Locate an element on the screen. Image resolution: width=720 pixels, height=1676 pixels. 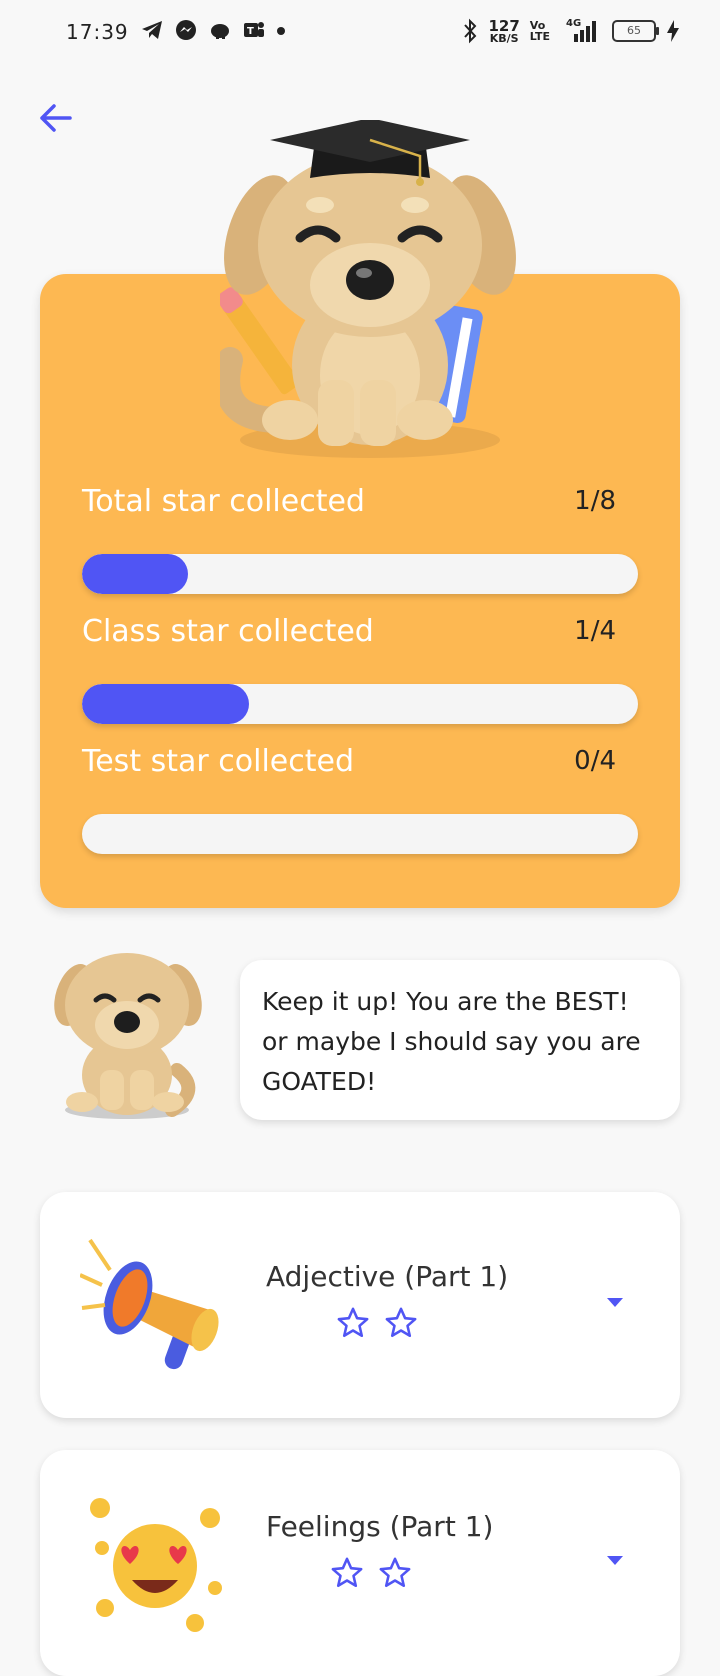
graduate-puppy-mascot-icon is located at coordinates (368, 289).